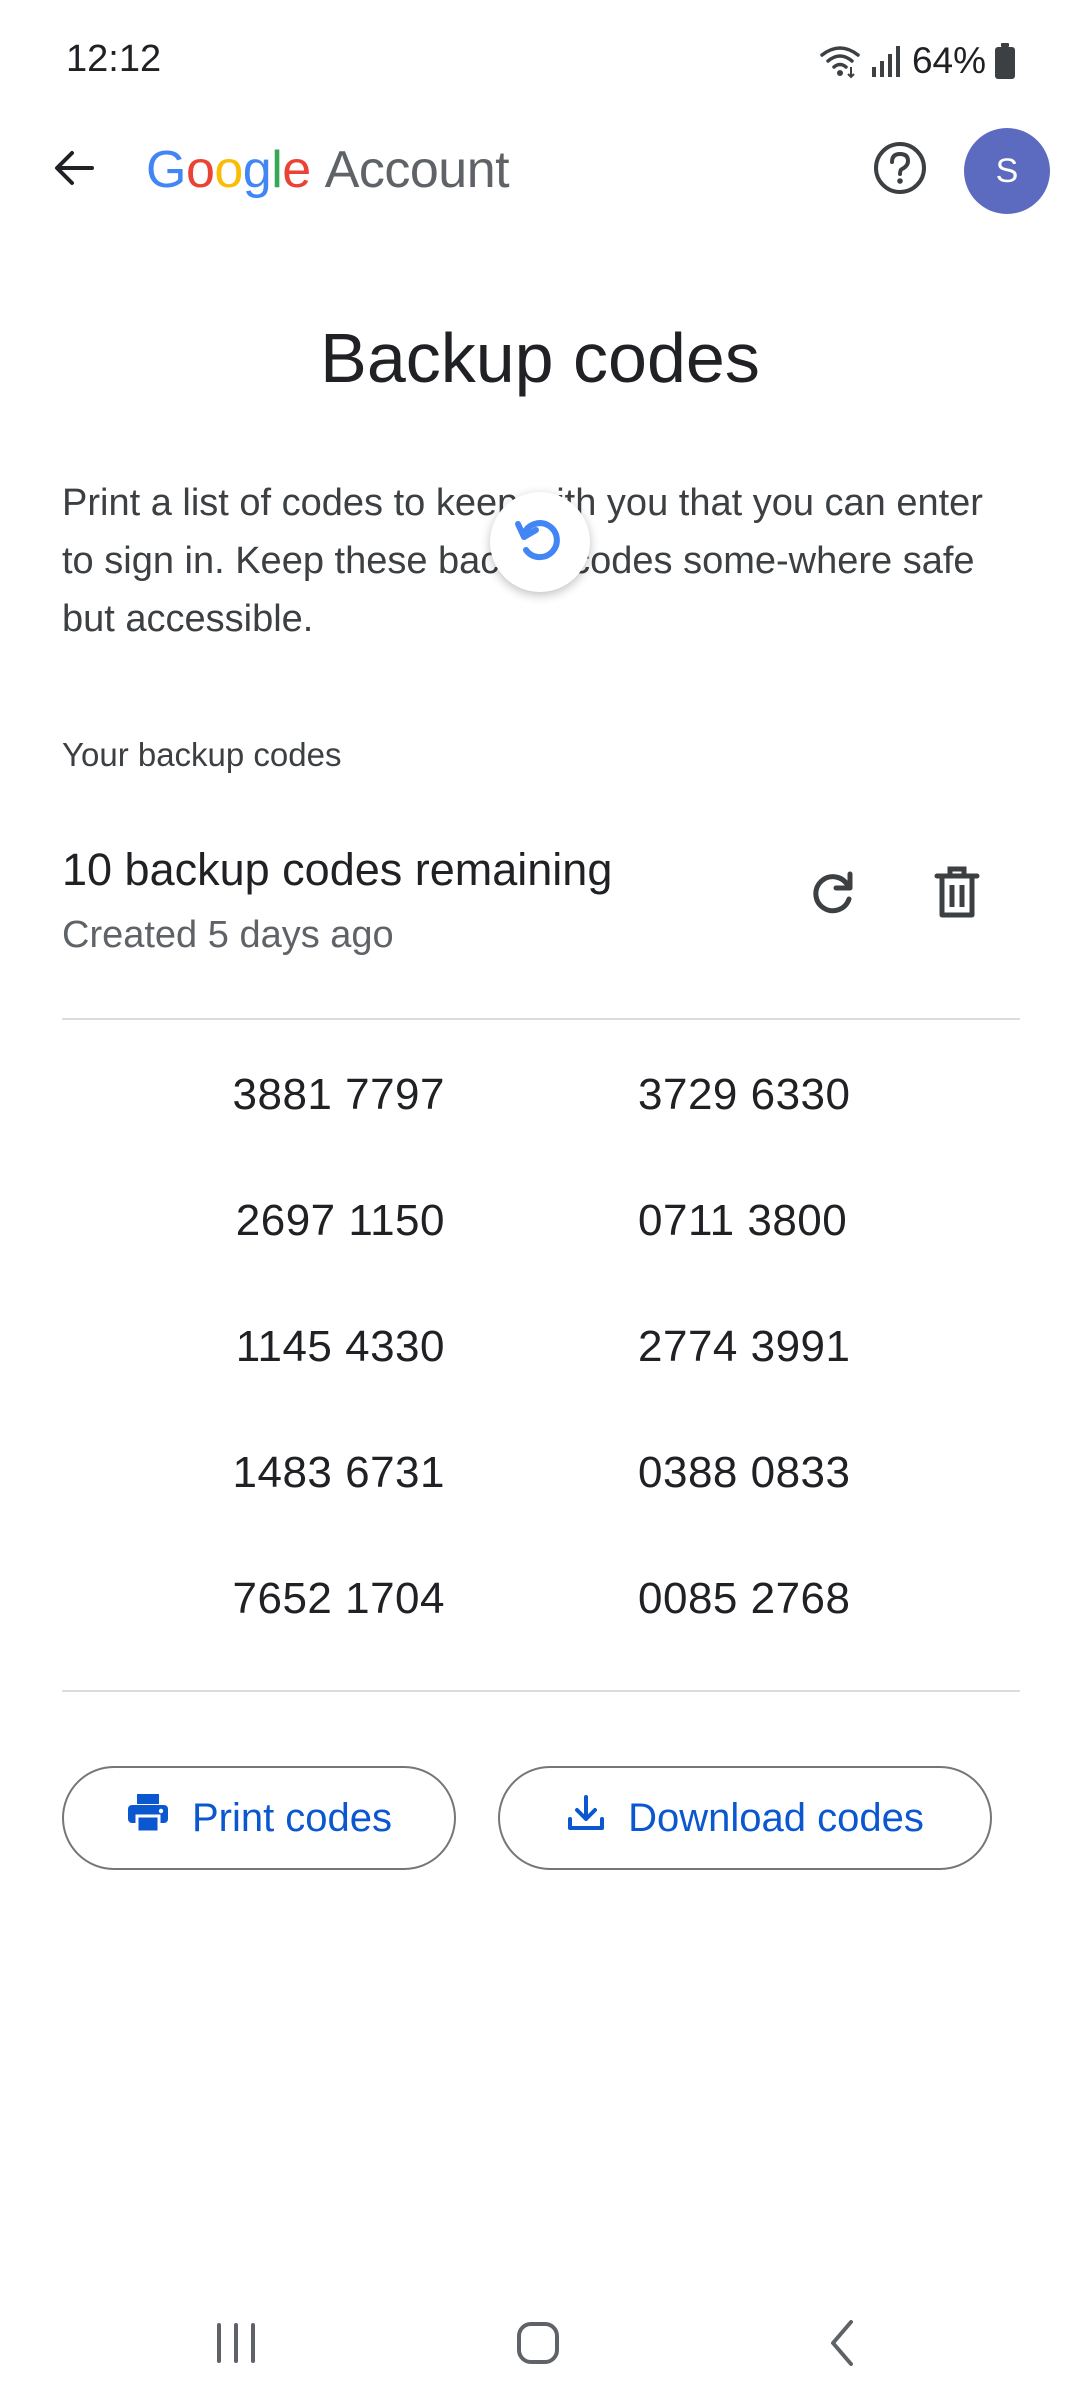 This screenshot has width=1080, height=2400. I want to click on backup-code: 0388 0833, so click(744, 1472).